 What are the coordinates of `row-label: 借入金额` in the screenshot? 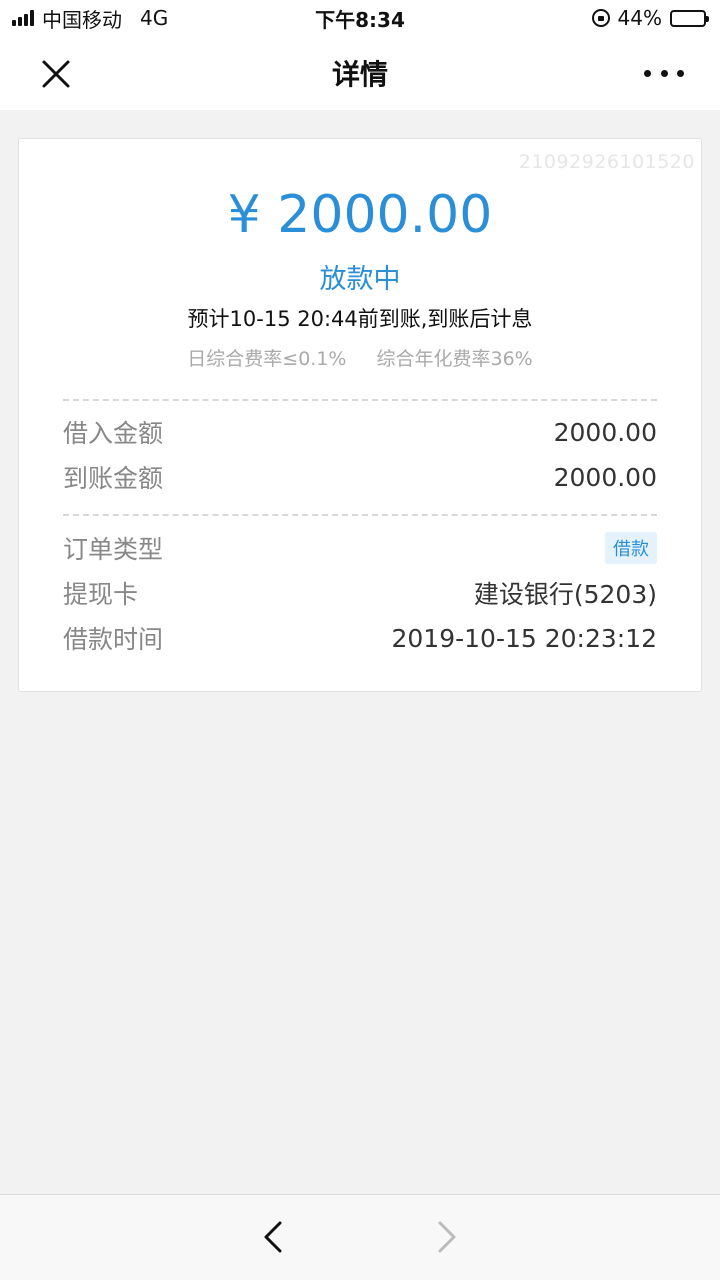 It's located at (113, 433).